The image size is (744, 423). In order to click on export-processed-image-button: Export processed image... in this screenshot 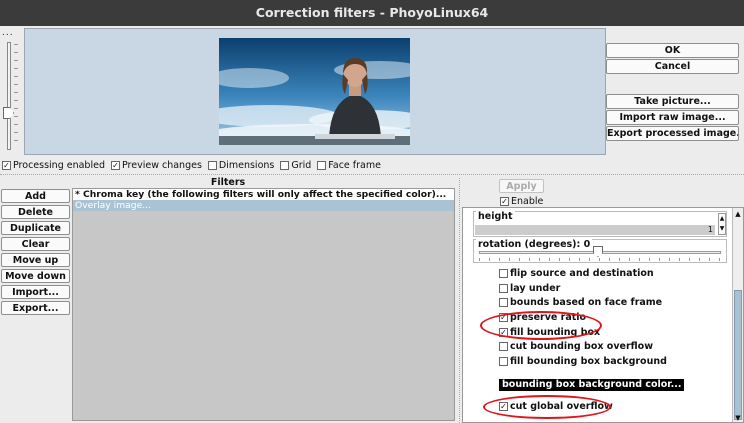, I will do `click(672, 133)`.